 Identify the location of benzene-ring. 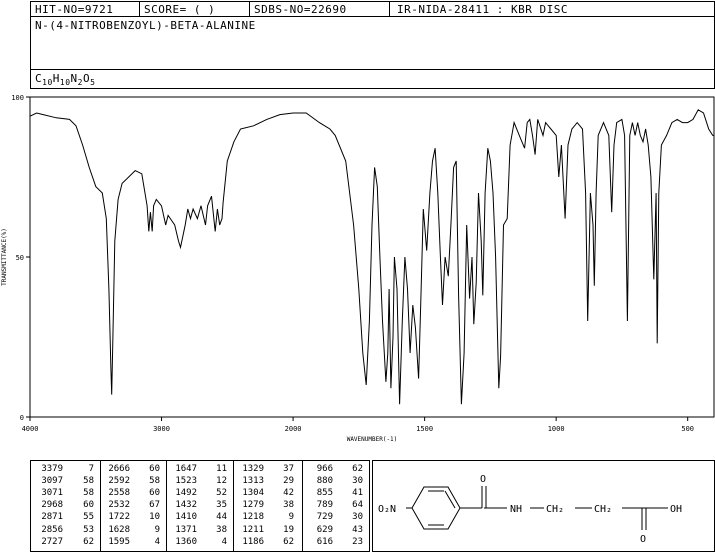
(436, 508).